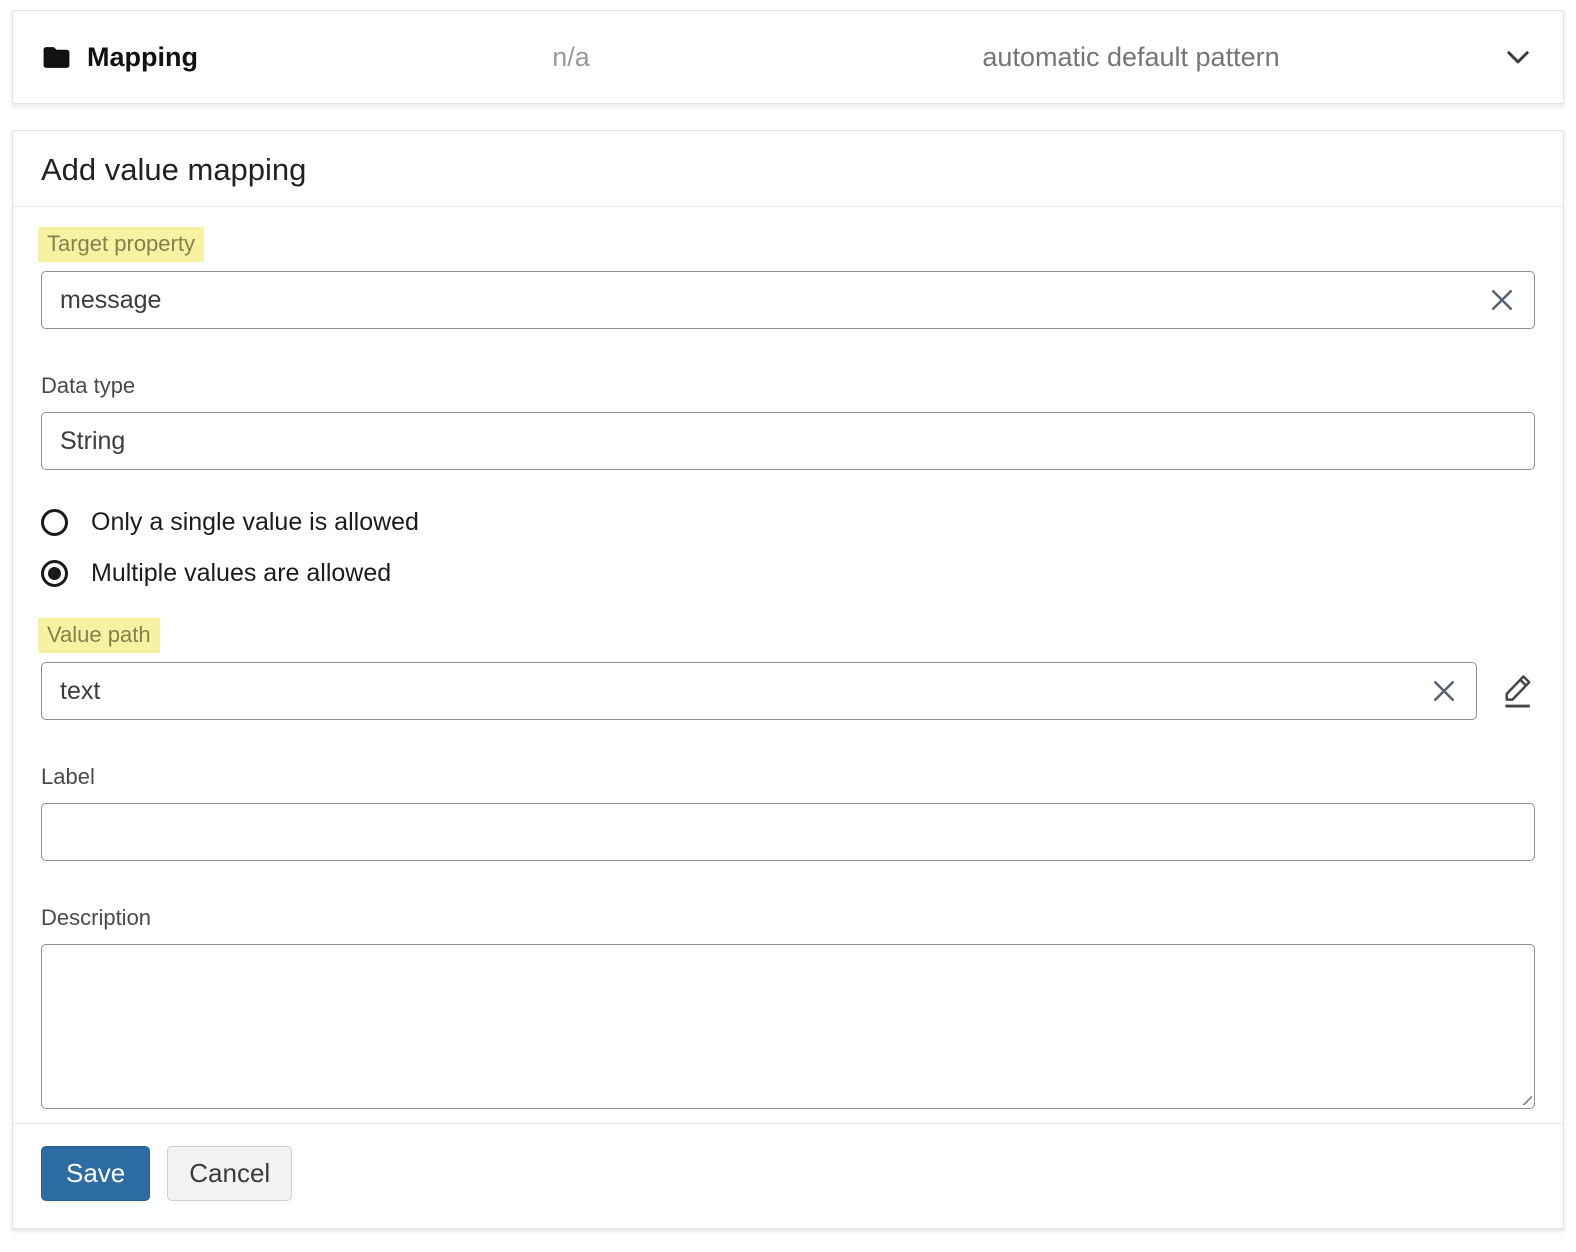 Image resolution: width=1576 pixels, height=1252 pixels. Describe the element at coordinates (759, 691) in the screenshot. I see `value-path-input` at that location.